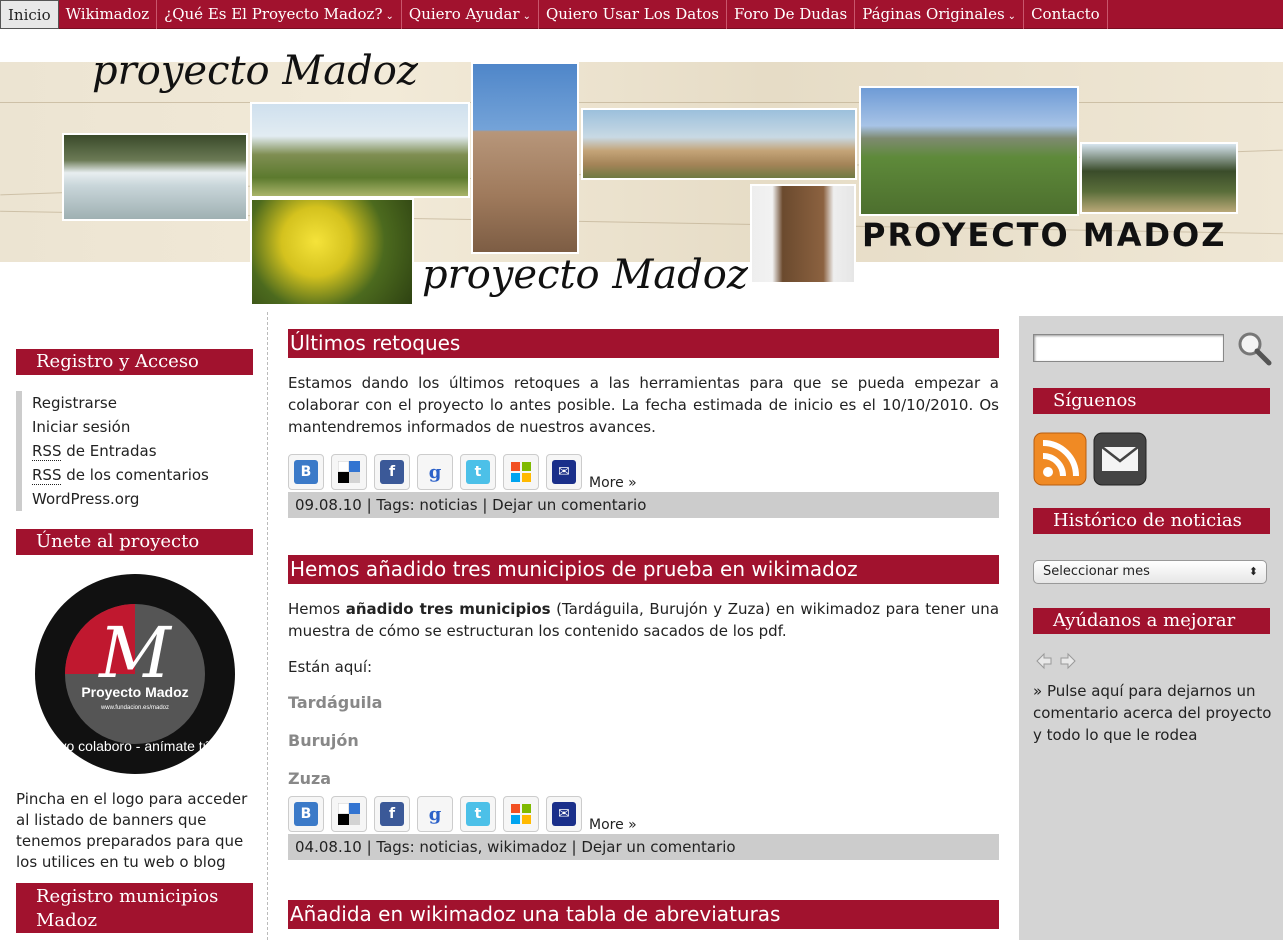 This screenshot has width=1283, height=940. I want to click on link-rss-entradas: RSS de Entradas, so click(141, 451).